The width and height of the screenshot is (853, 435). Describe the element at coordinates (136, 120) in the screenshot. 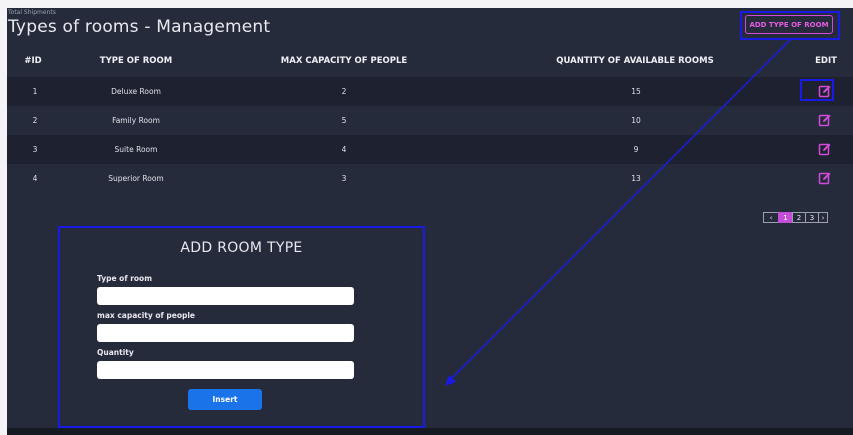

I see `cell-type: Family Room` at that location.